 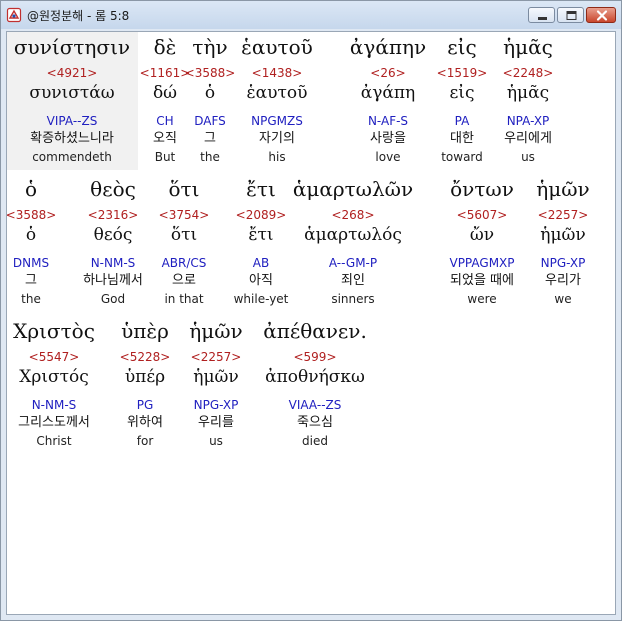 I want to click on title-bar: @원정분해 - 롬 5:8, so click(x=311, y=15).